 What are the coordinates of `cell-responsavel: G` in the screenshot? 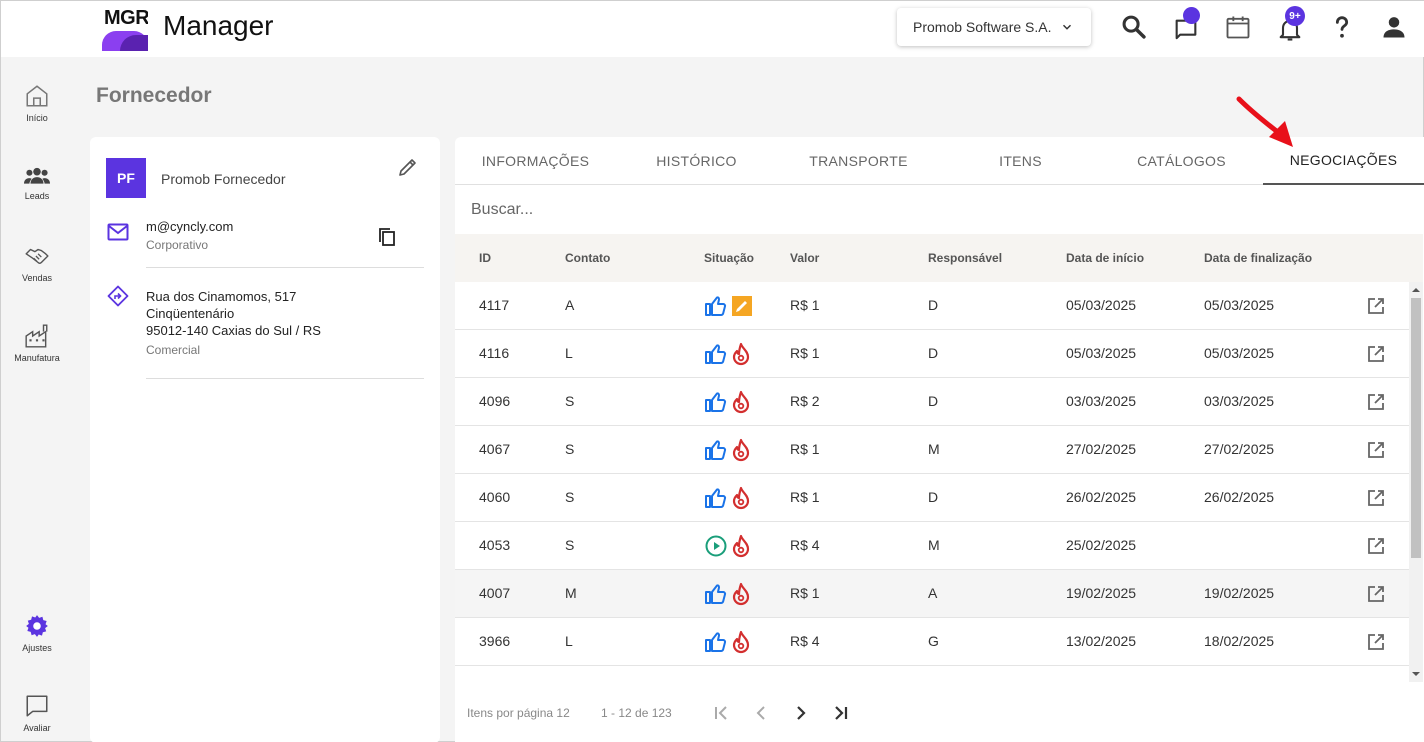 It's located at (933, 641).